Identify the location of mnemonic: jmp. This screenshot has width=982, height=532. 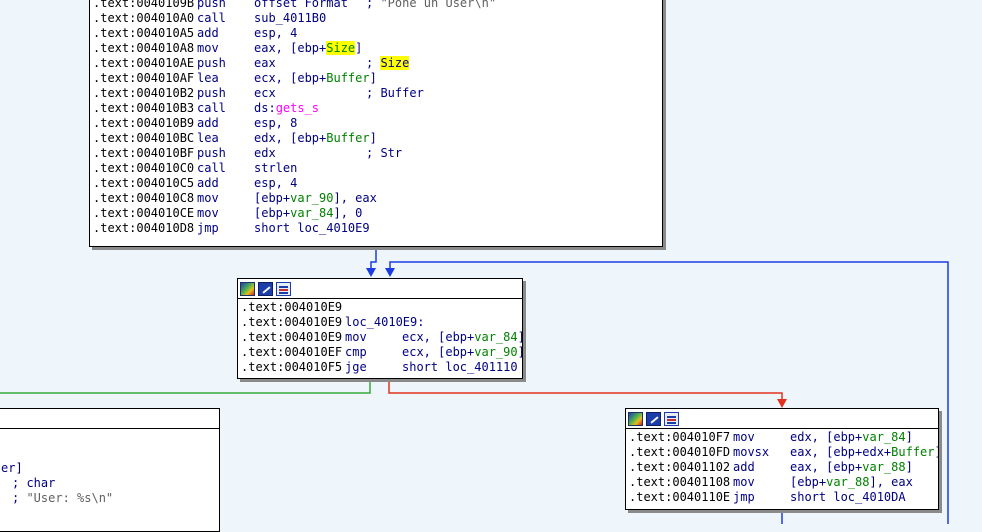
(744, 497).